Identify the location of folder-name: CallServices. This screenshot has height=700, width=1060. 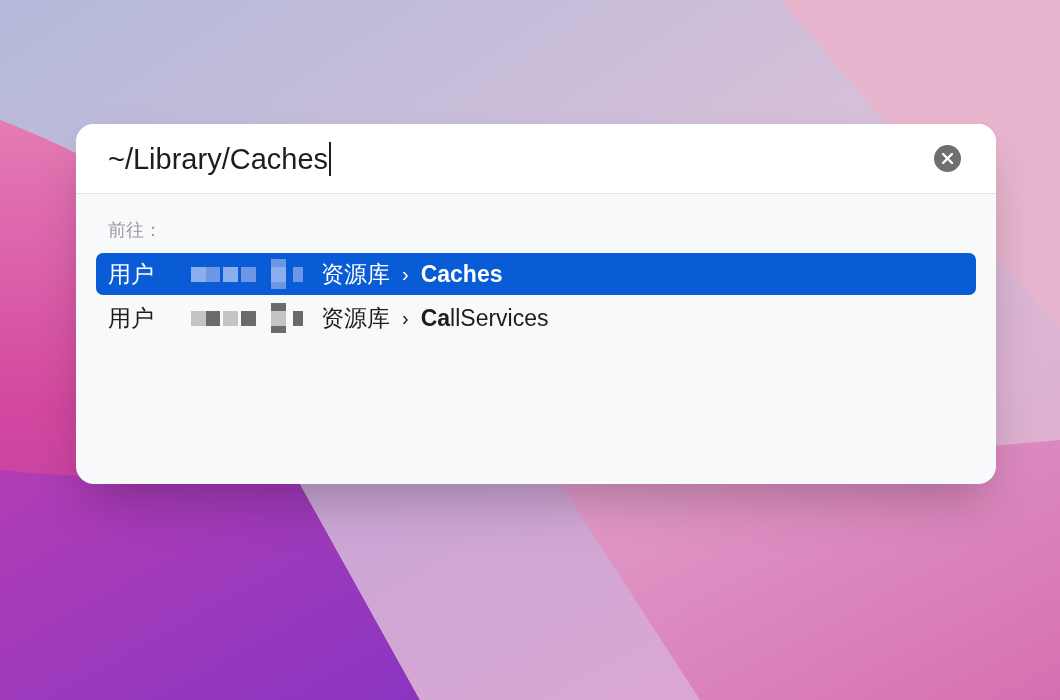
(484, 318).